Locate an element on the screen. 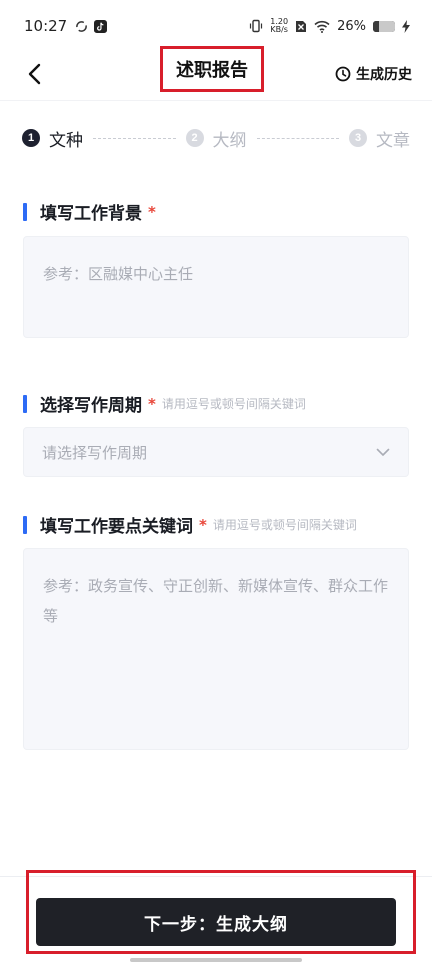 The image size is (432, 964). back-button is located at coordinates (34, 74).